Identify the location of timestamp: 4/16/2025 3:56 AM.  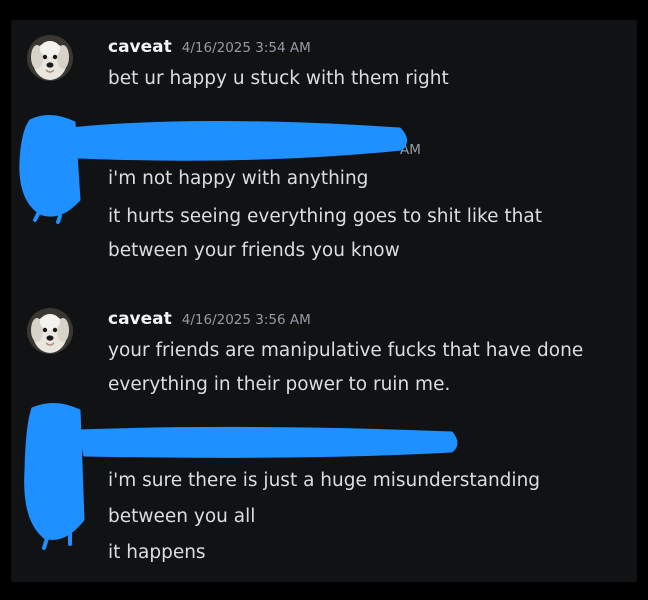
(246, 320).